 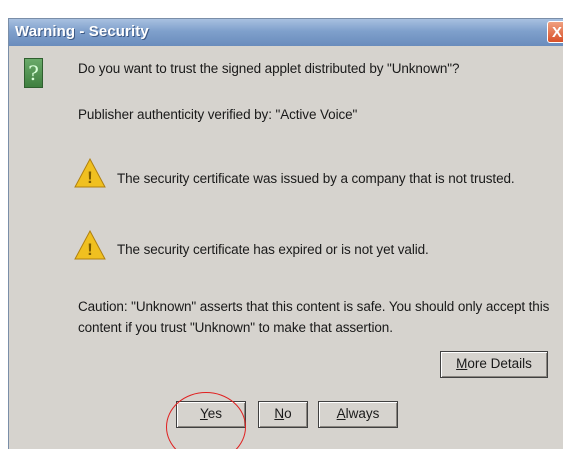 I want to click on question-icon: ?, so click(x=33, y=73).